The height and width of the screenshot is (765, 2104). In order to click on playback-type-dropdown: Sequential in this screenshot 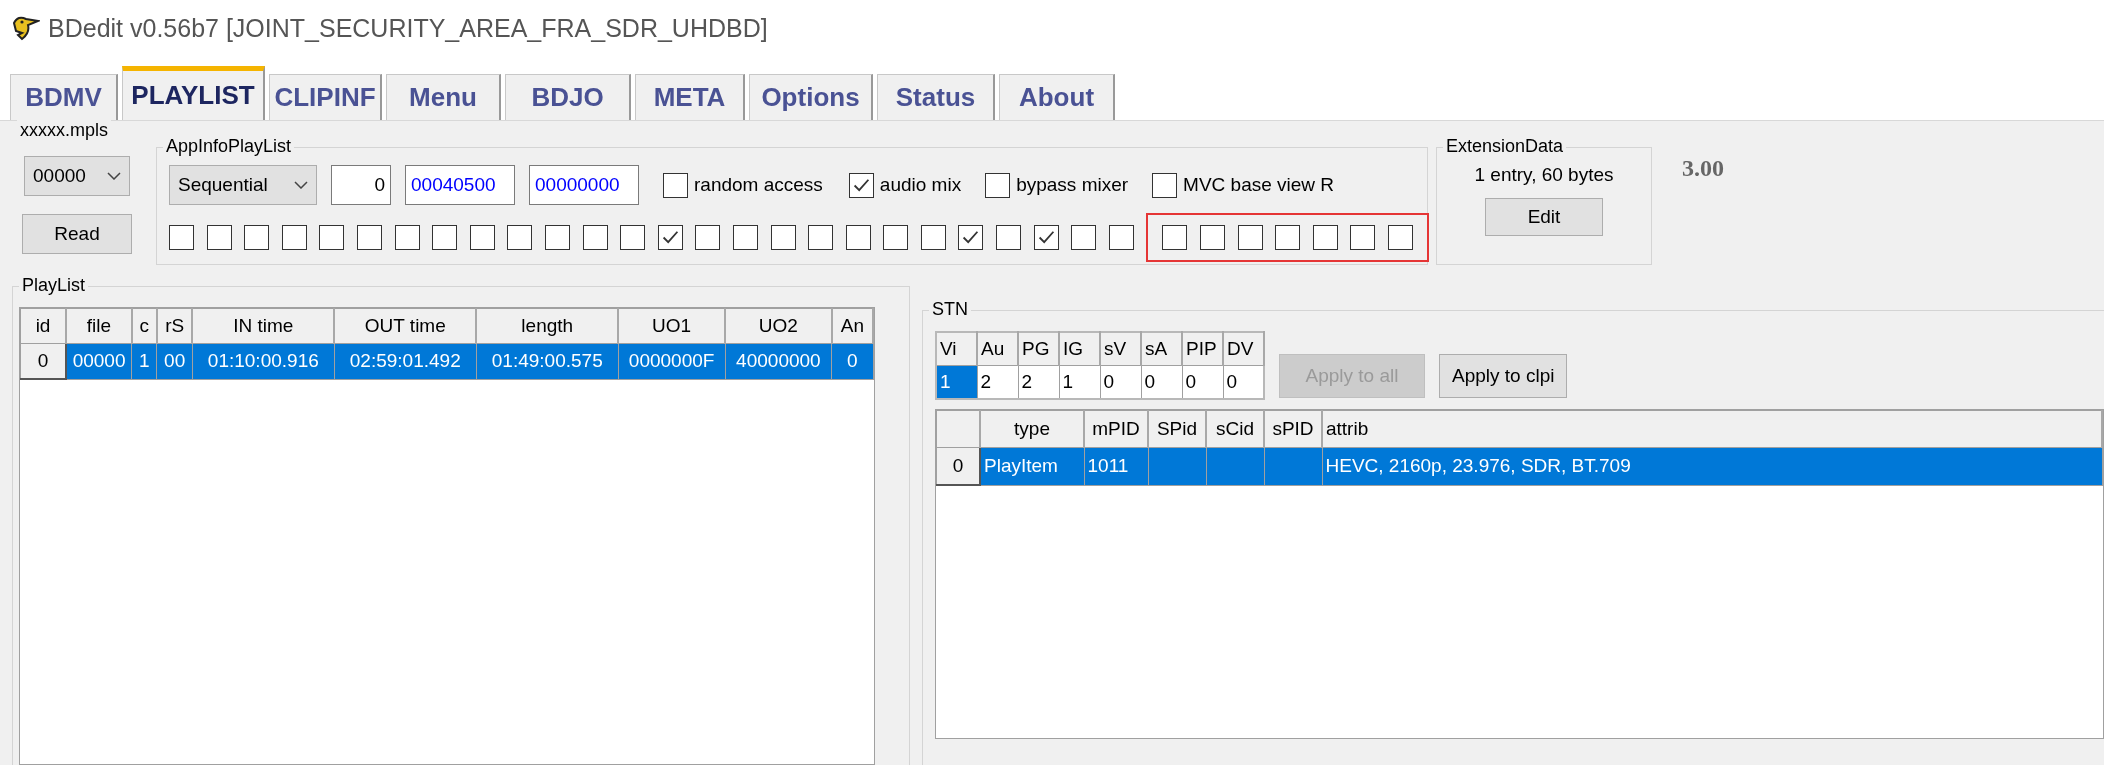, I will do `click(243, 185)`.